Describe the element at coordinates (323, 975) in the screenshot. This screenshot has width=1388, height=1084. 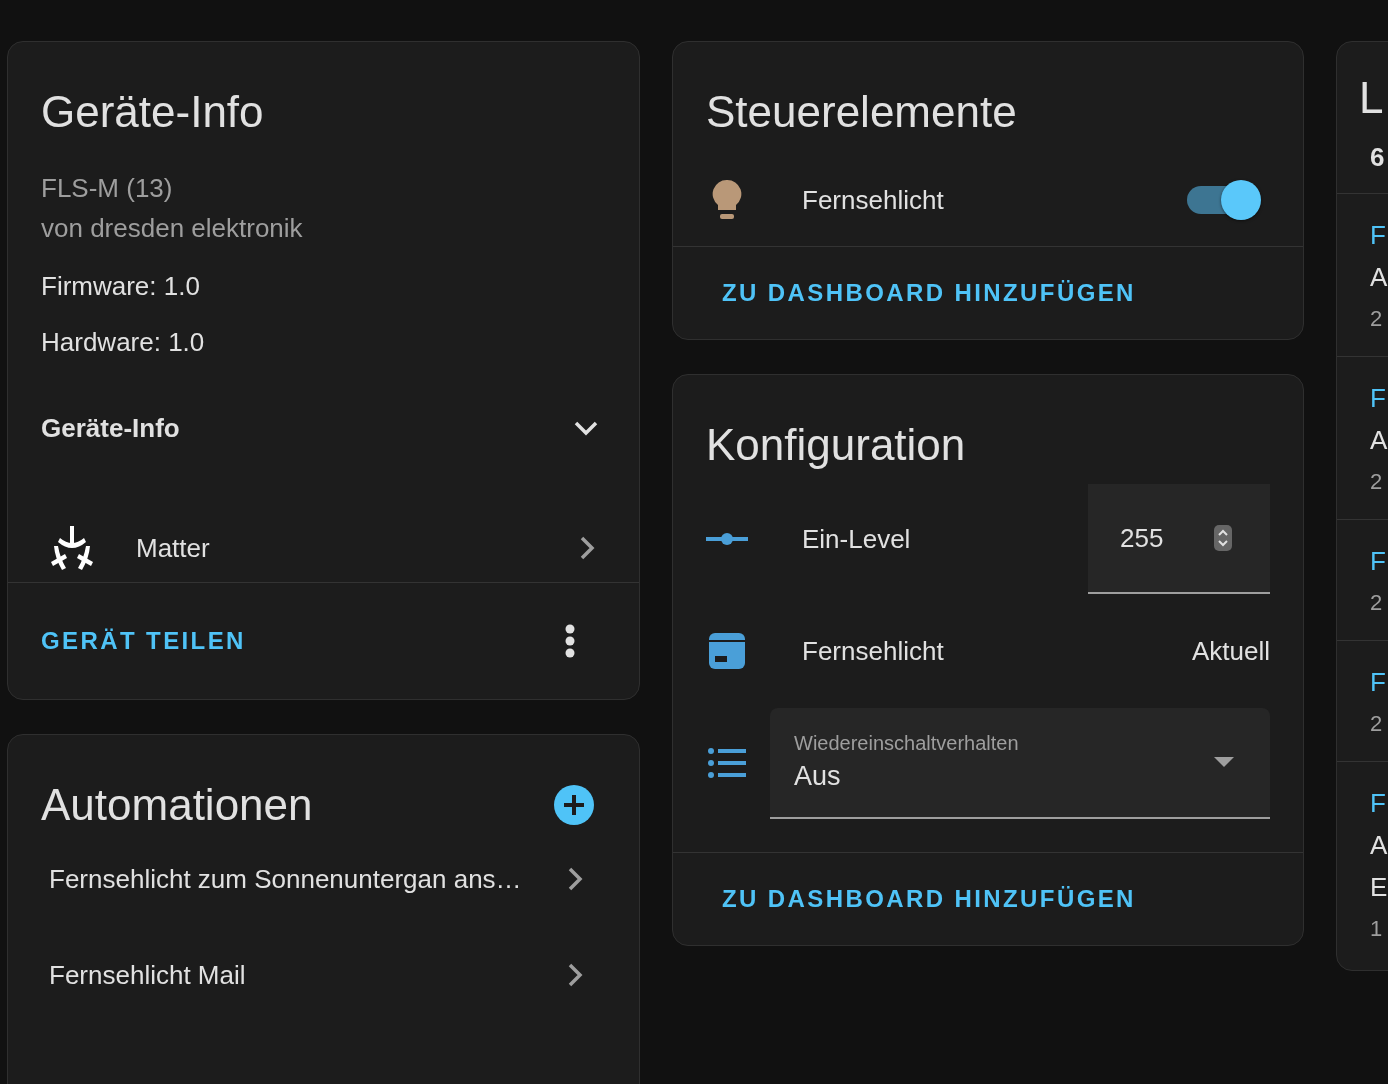
I see `automation-item: Fernsehlicht Mail` at that location.